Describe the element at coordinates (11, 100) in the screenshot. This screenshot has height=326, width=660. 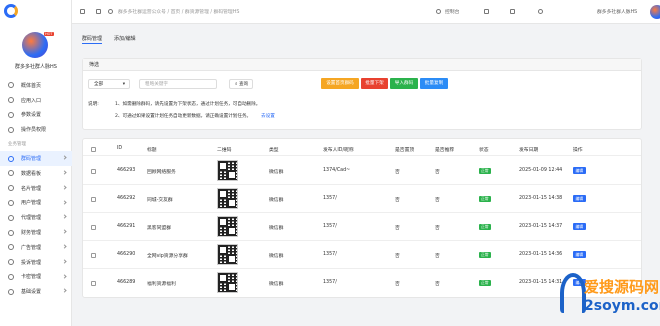
I see `app-icon` at that location.